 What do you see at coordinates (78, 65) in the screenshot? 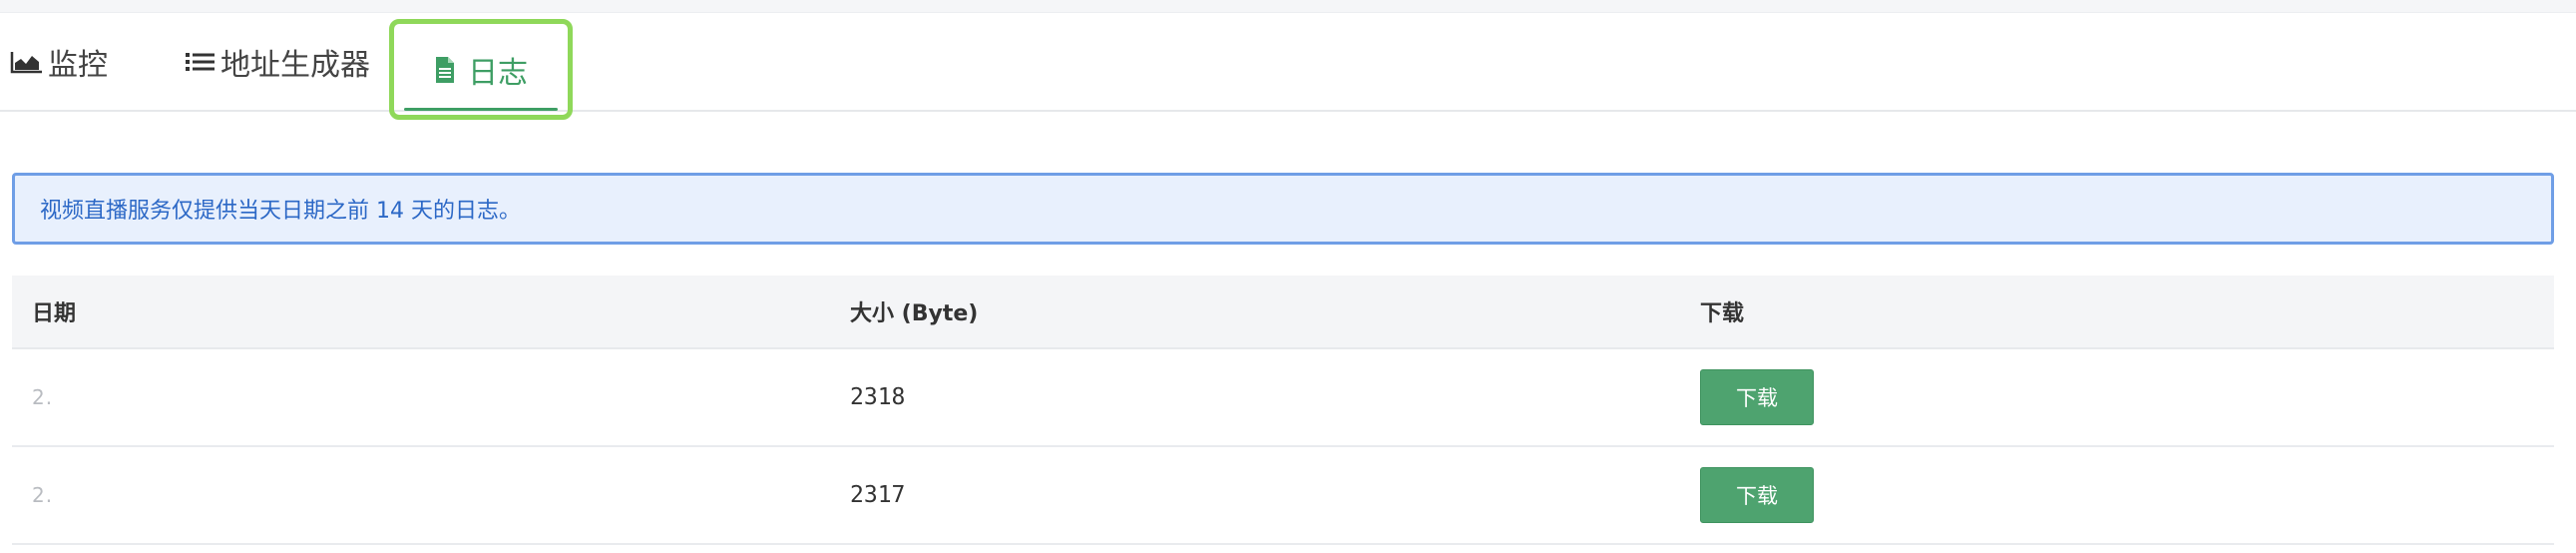
I see `tab-monitor-label: 监控` at bounding box center [78, 65].